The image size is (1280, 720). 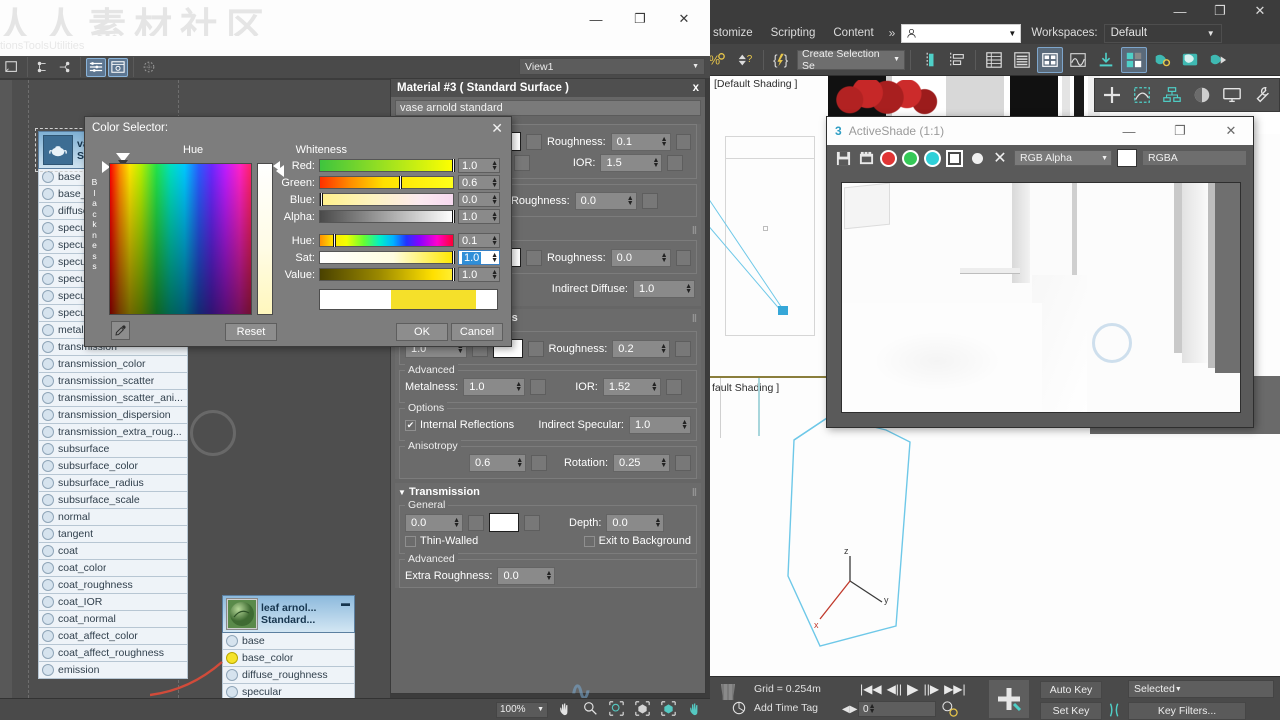 What do you see at coordinates (36, 46) in the screenshot?
I see `sme-menu-tools: Tools` at bounding box center [36, 46].